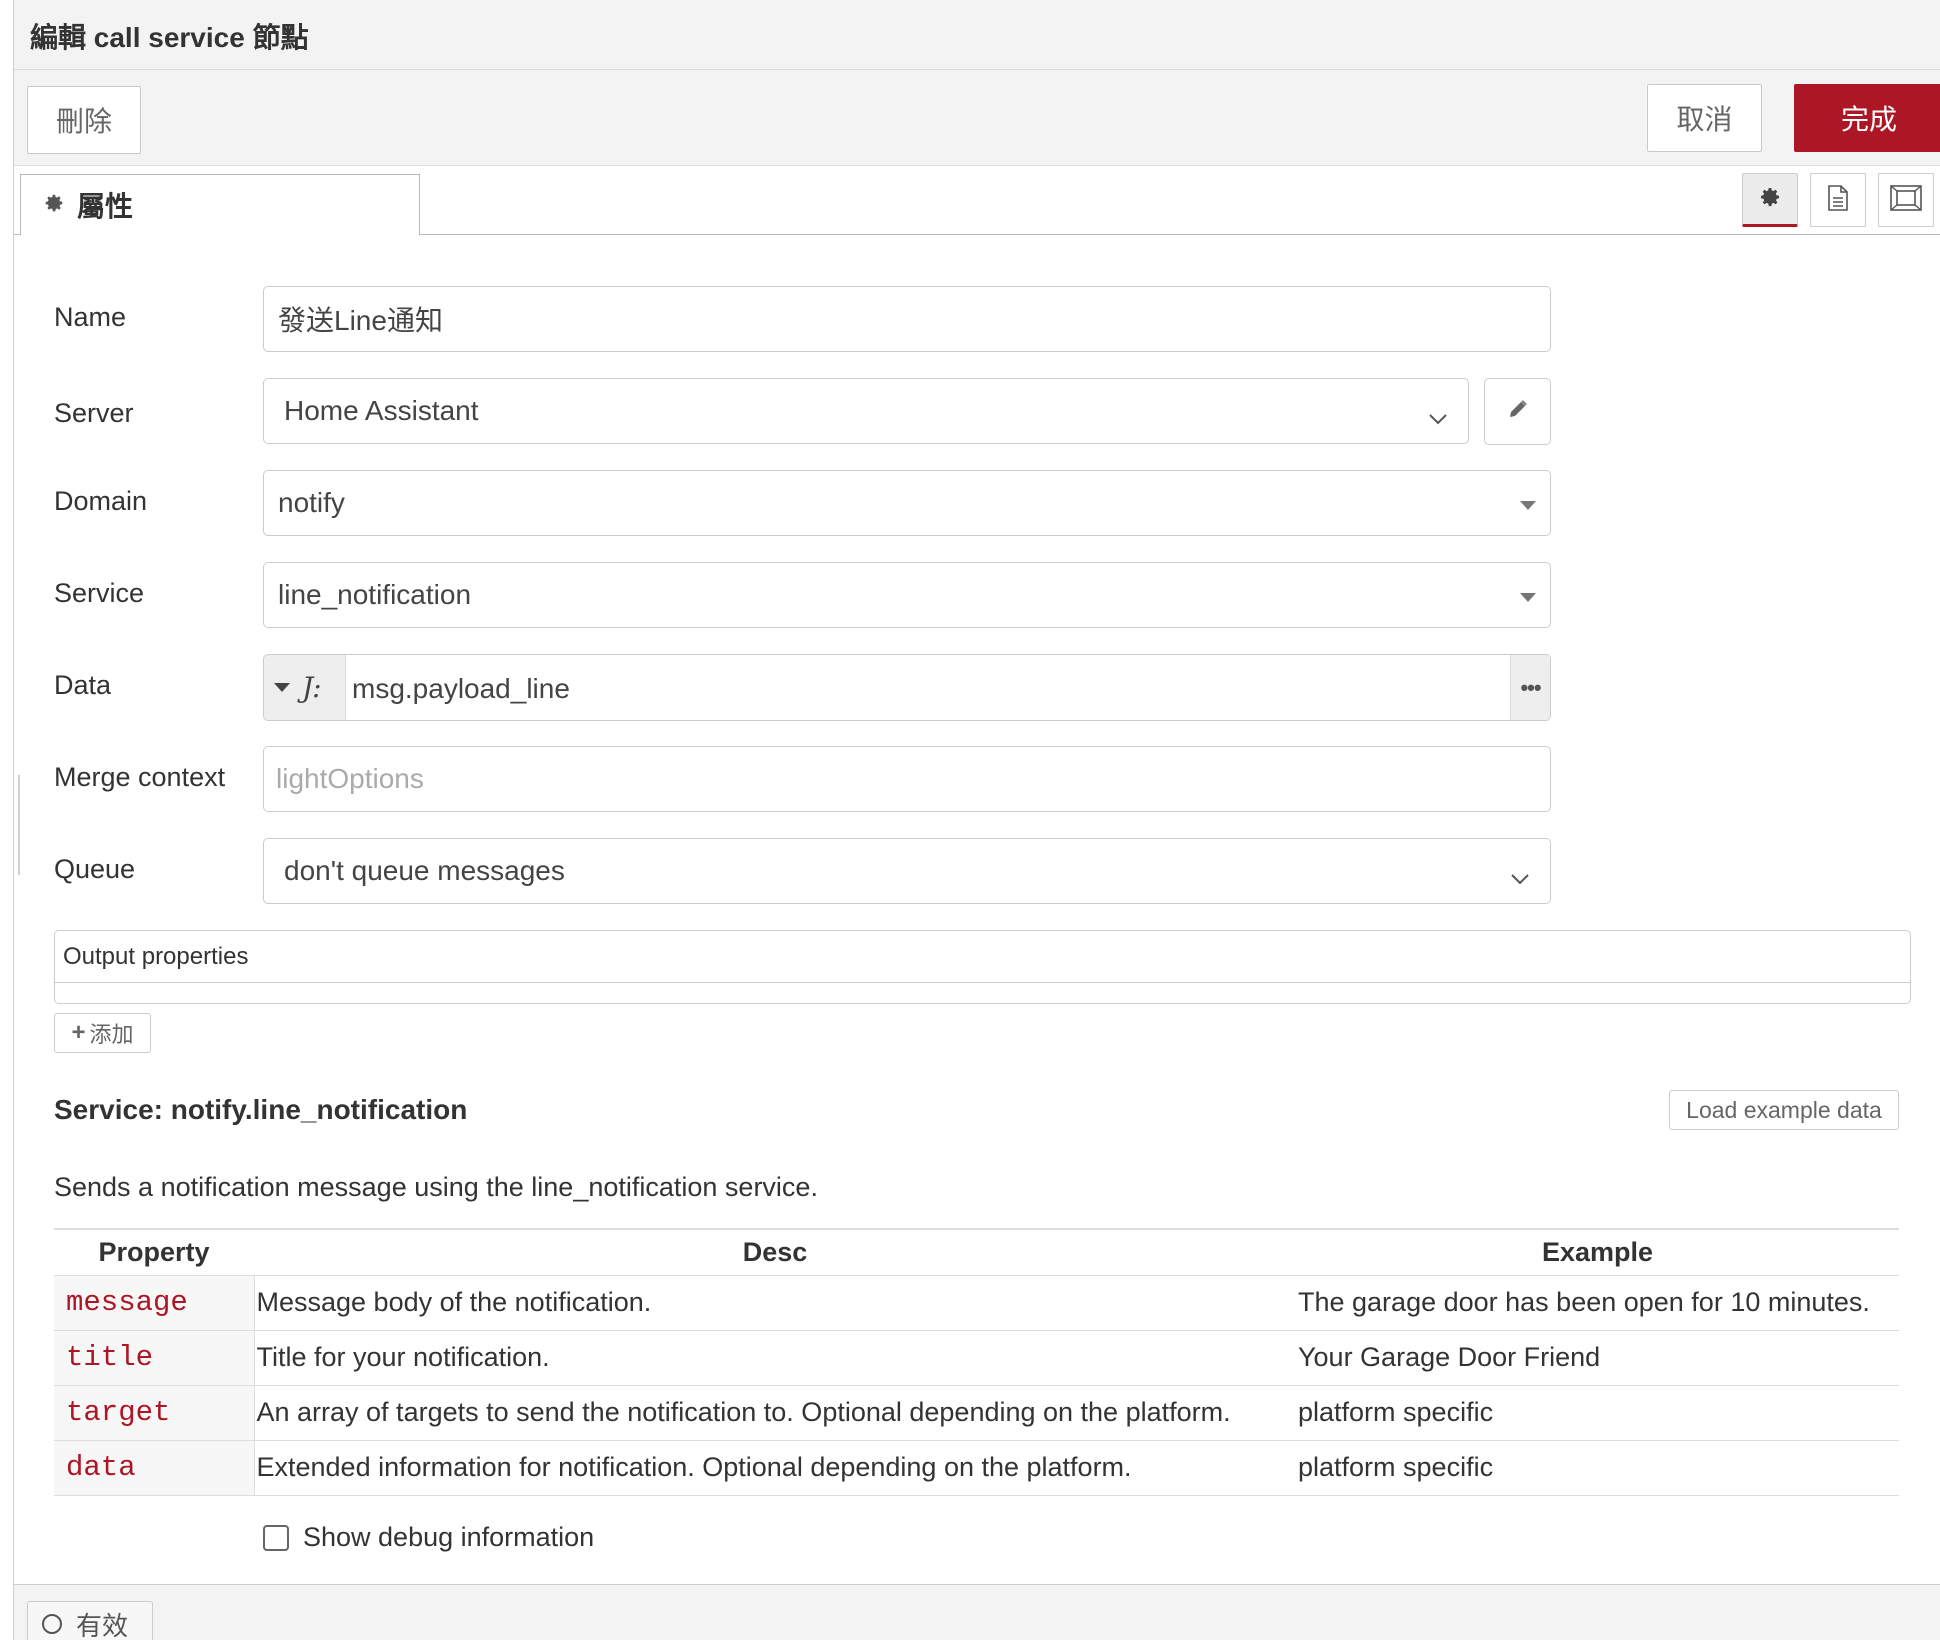  I want to click on column-header-desc: Desc, so click(775, 1251).